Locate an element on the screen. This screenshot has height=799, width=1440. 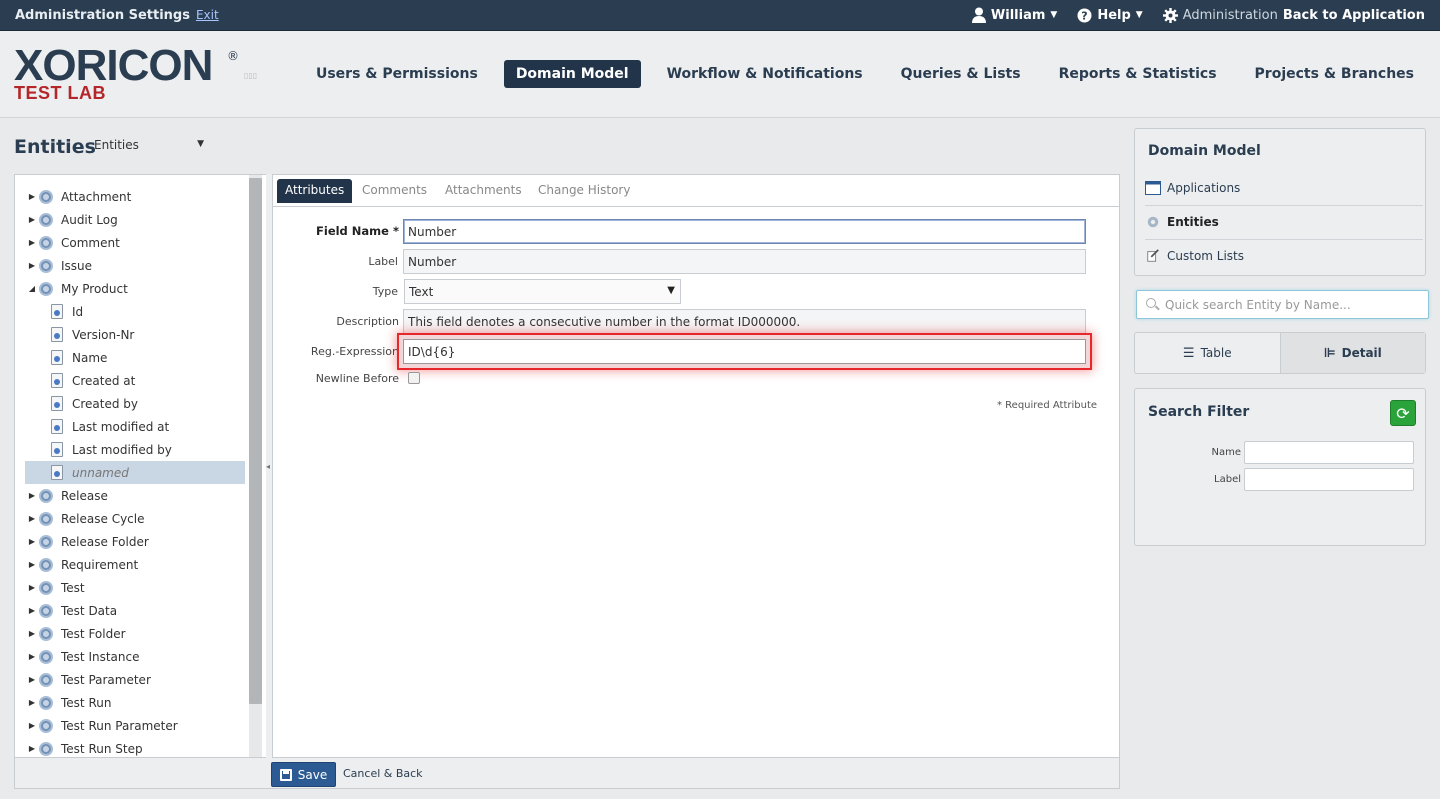
tree-entity-item: ▶ Test Folder is located at coordinates (135, 633).